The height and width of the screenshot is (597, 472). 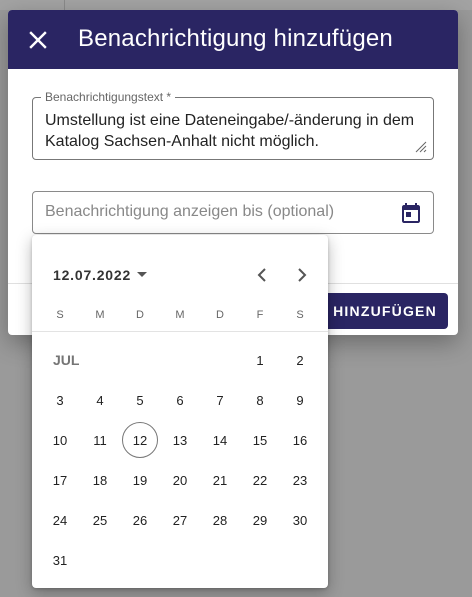 I want to click on day-cell: 25, so click(x=100, y=520).